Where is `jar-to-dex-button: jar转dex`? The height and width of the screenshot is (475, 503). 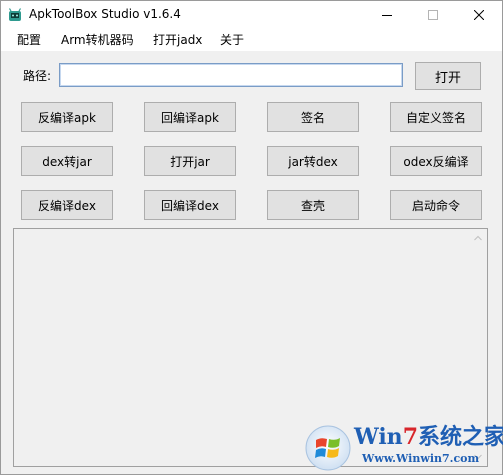 jar-to-dex-button: jar转dex is located at coordinates (313, 161).